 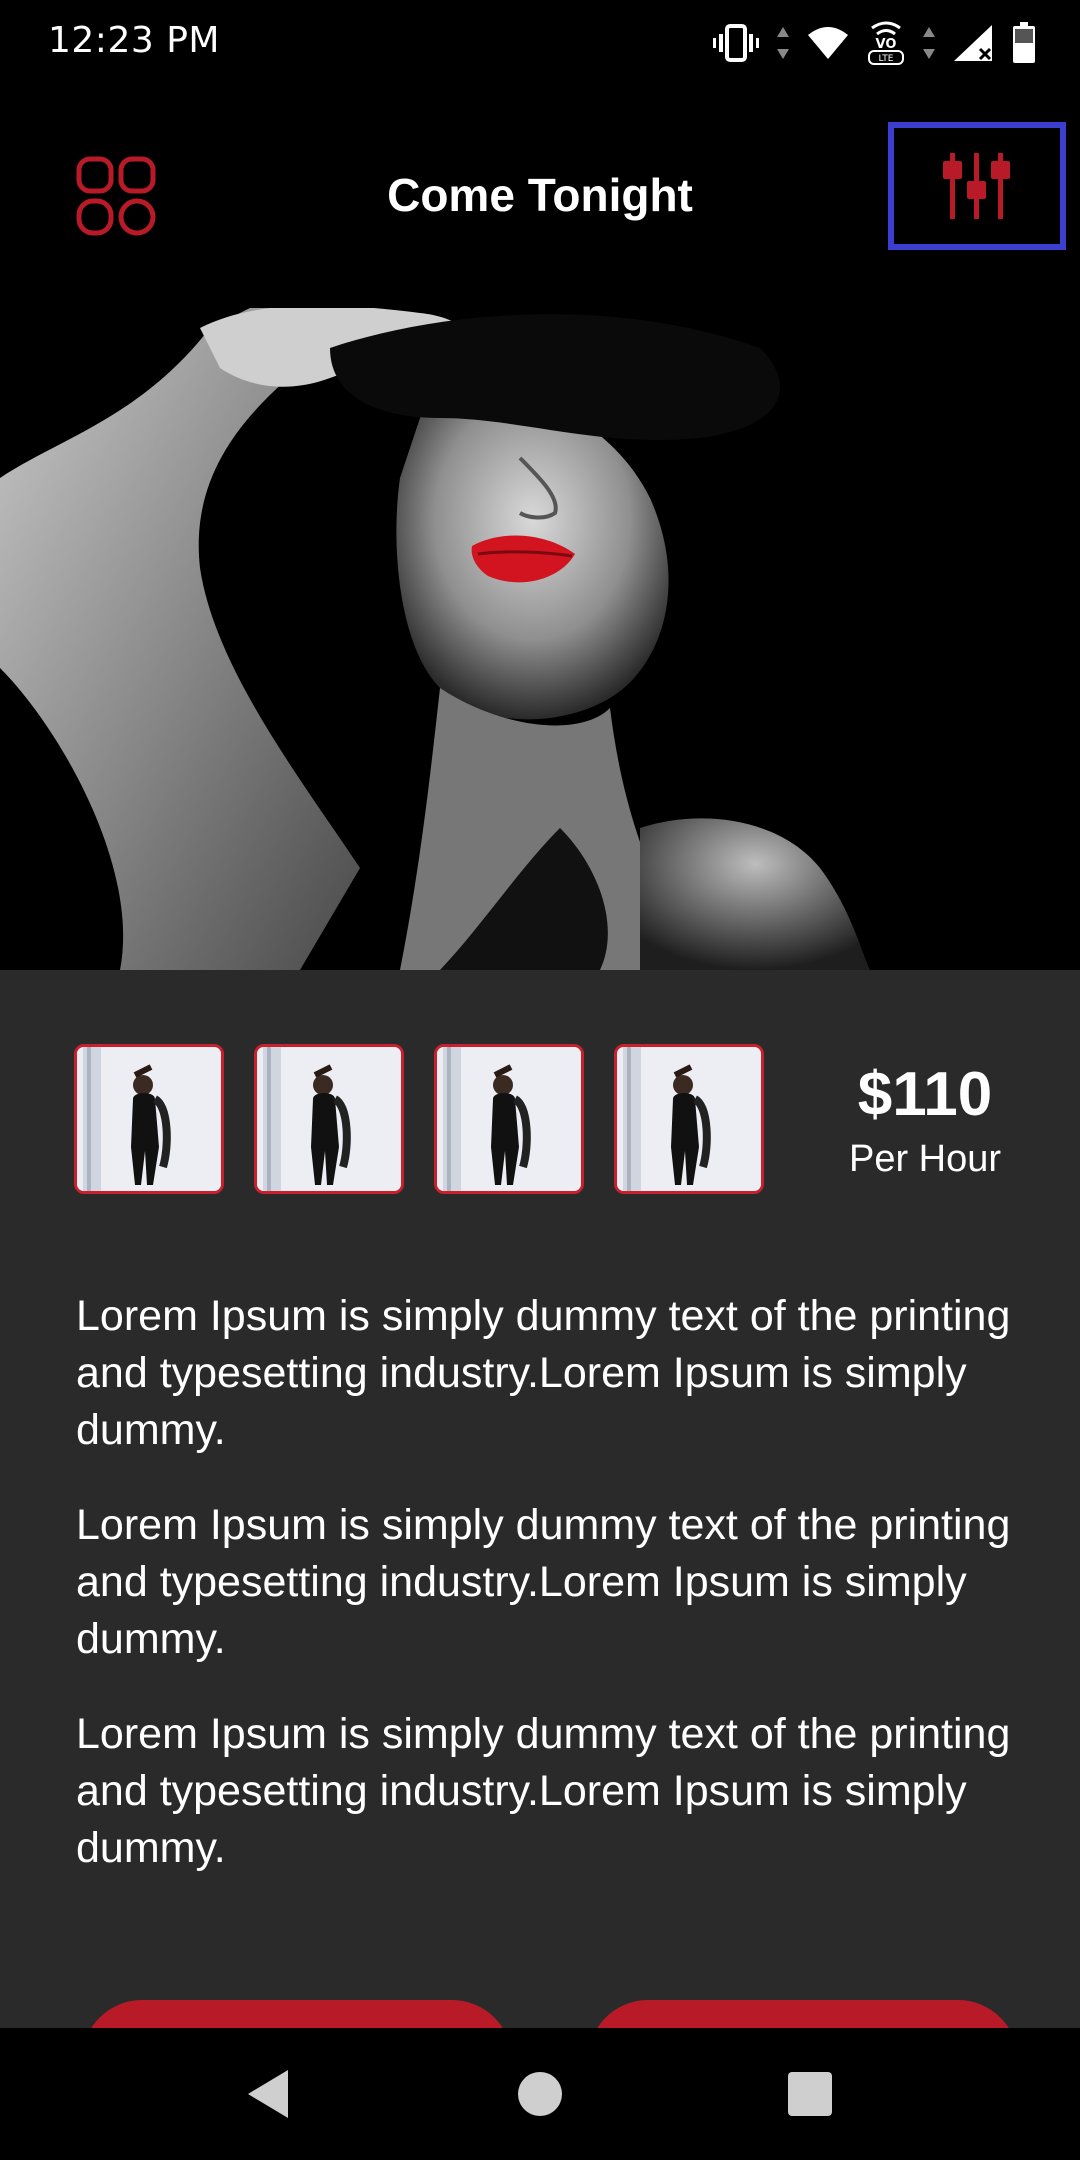 I want to click on filter-sliders-icon, so click(x=976, y=186).